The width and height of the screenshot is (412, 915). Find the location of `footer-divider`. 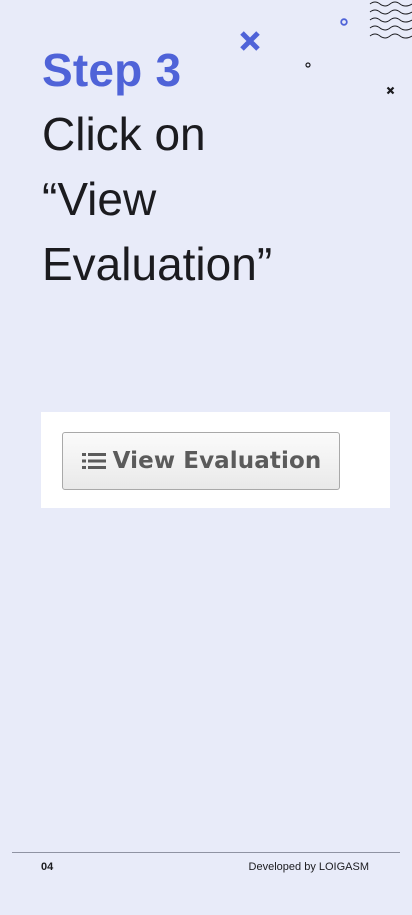

footer-divider is located at coordinates (206, 852).